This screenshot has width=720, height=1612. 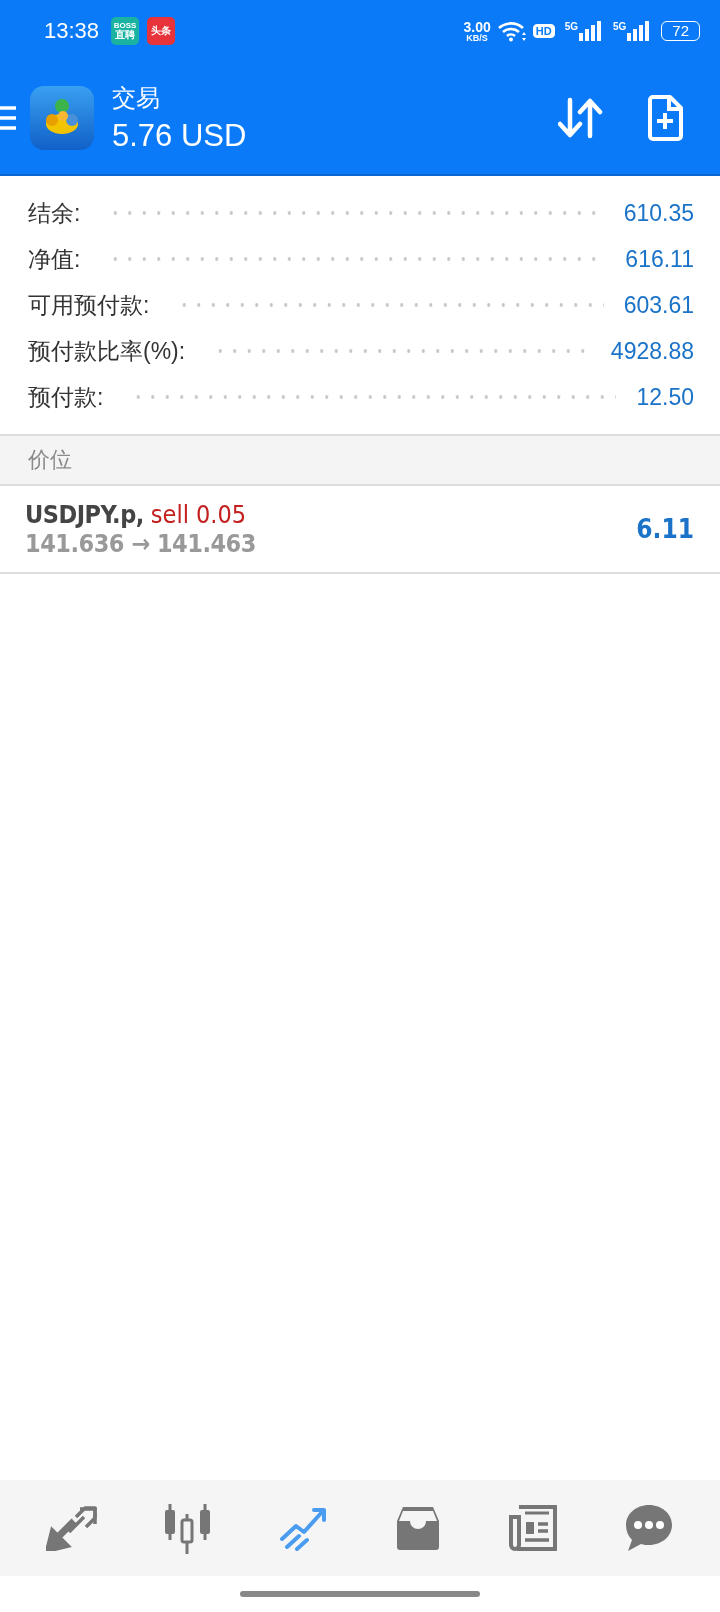 I want to click on position-profit: 6.11, so click(x=665, y=529).